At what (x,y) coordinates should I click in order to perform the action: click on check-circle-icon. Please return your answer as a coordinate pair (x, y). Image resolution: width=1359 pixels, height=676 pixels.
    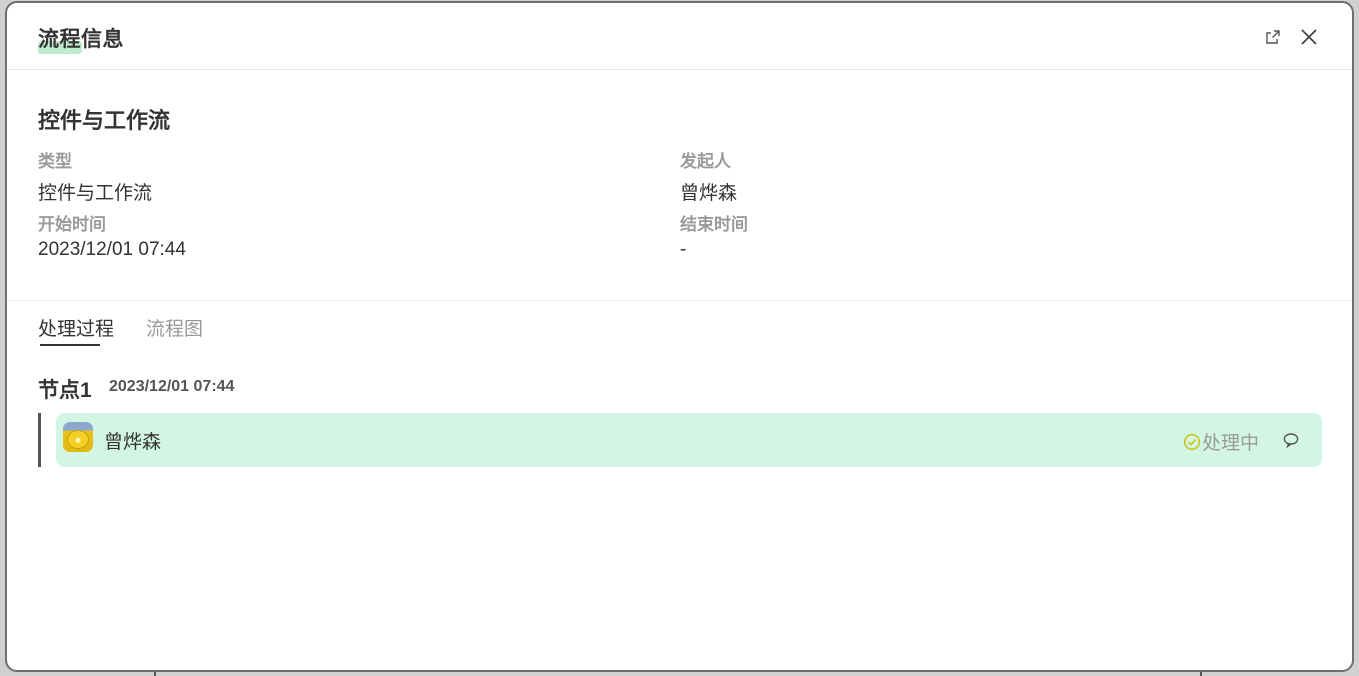
    Looking at the image, I should click on (1192, 442).